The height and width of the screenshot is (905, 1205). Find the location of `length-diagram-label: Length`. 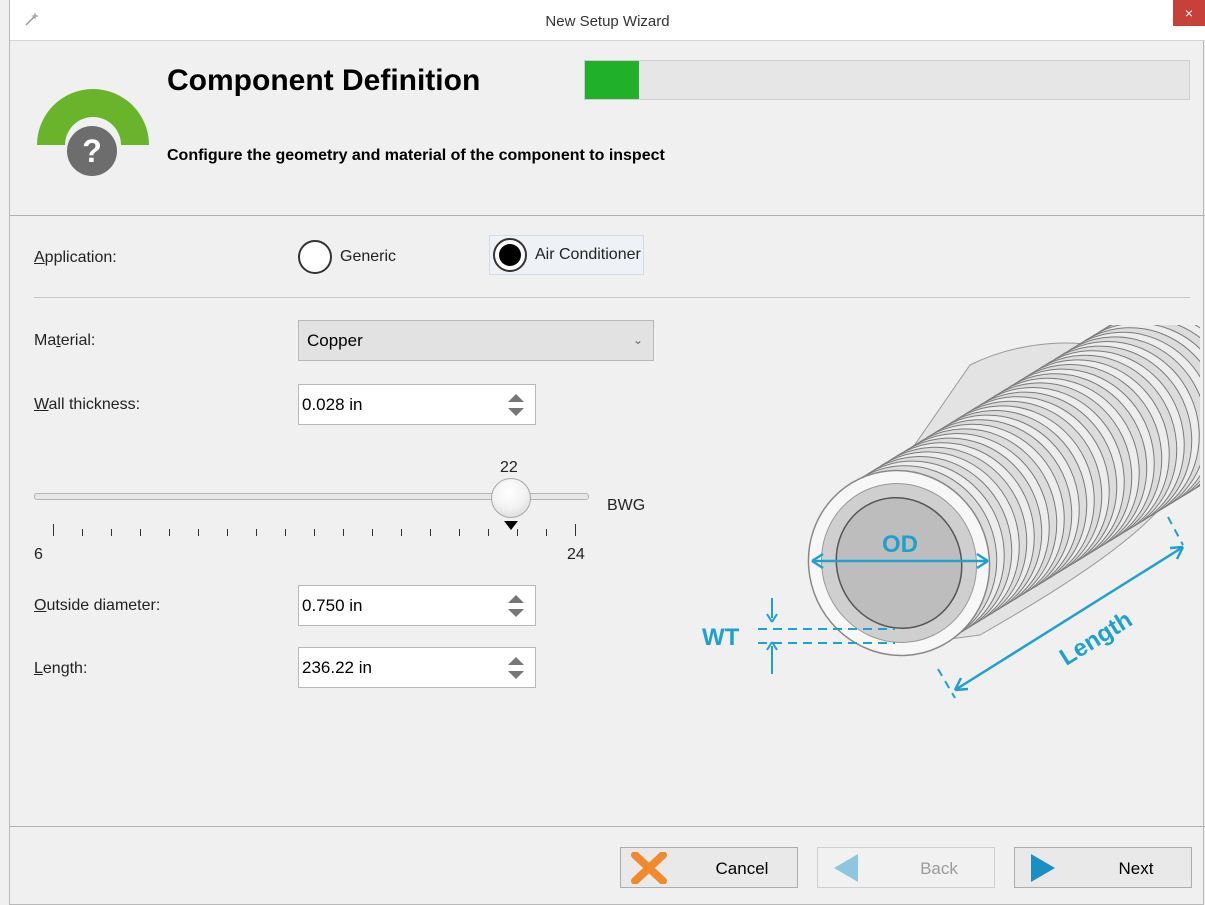

length-diagram-label: Length is located at coordinates (1096, 638).